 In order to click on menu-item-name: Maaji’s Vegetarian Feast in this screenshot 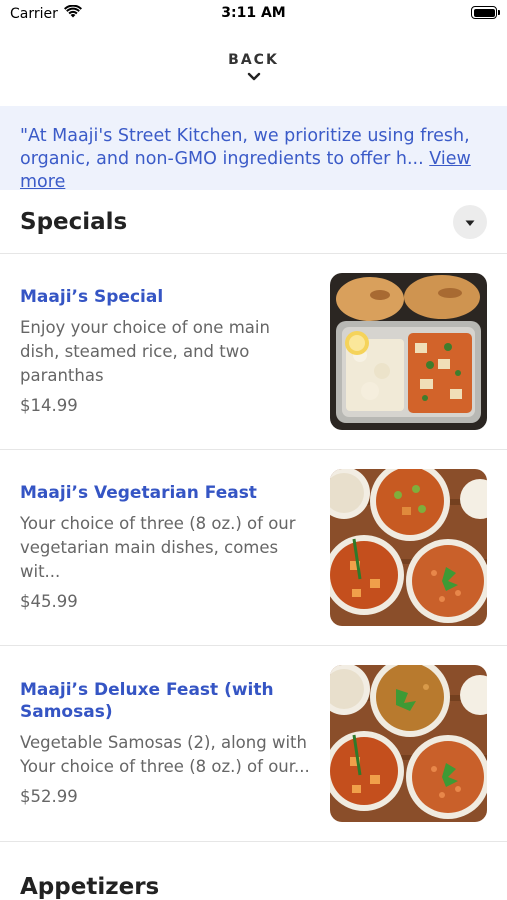, I will do `click(138, 492)`.